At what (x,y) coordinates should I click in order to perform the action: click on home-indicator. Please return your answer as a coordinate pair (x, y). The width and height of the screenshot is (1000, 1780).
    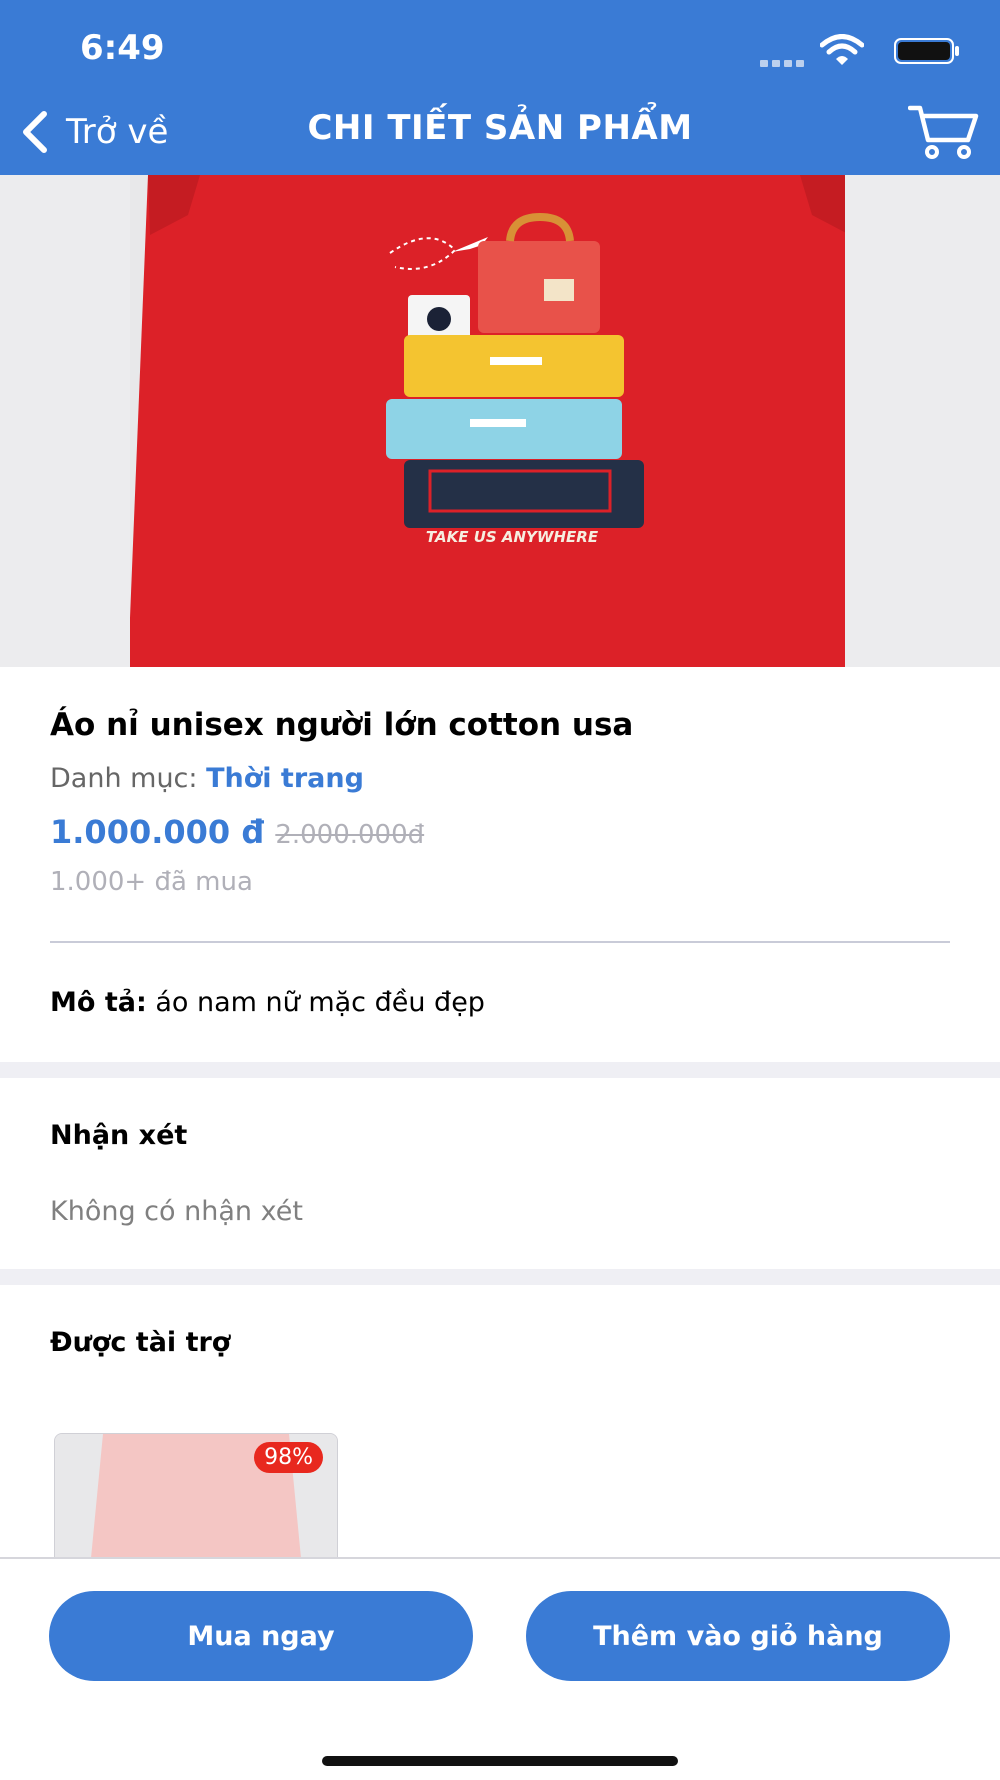
    Looking at the image, I should click on (500, 1761).